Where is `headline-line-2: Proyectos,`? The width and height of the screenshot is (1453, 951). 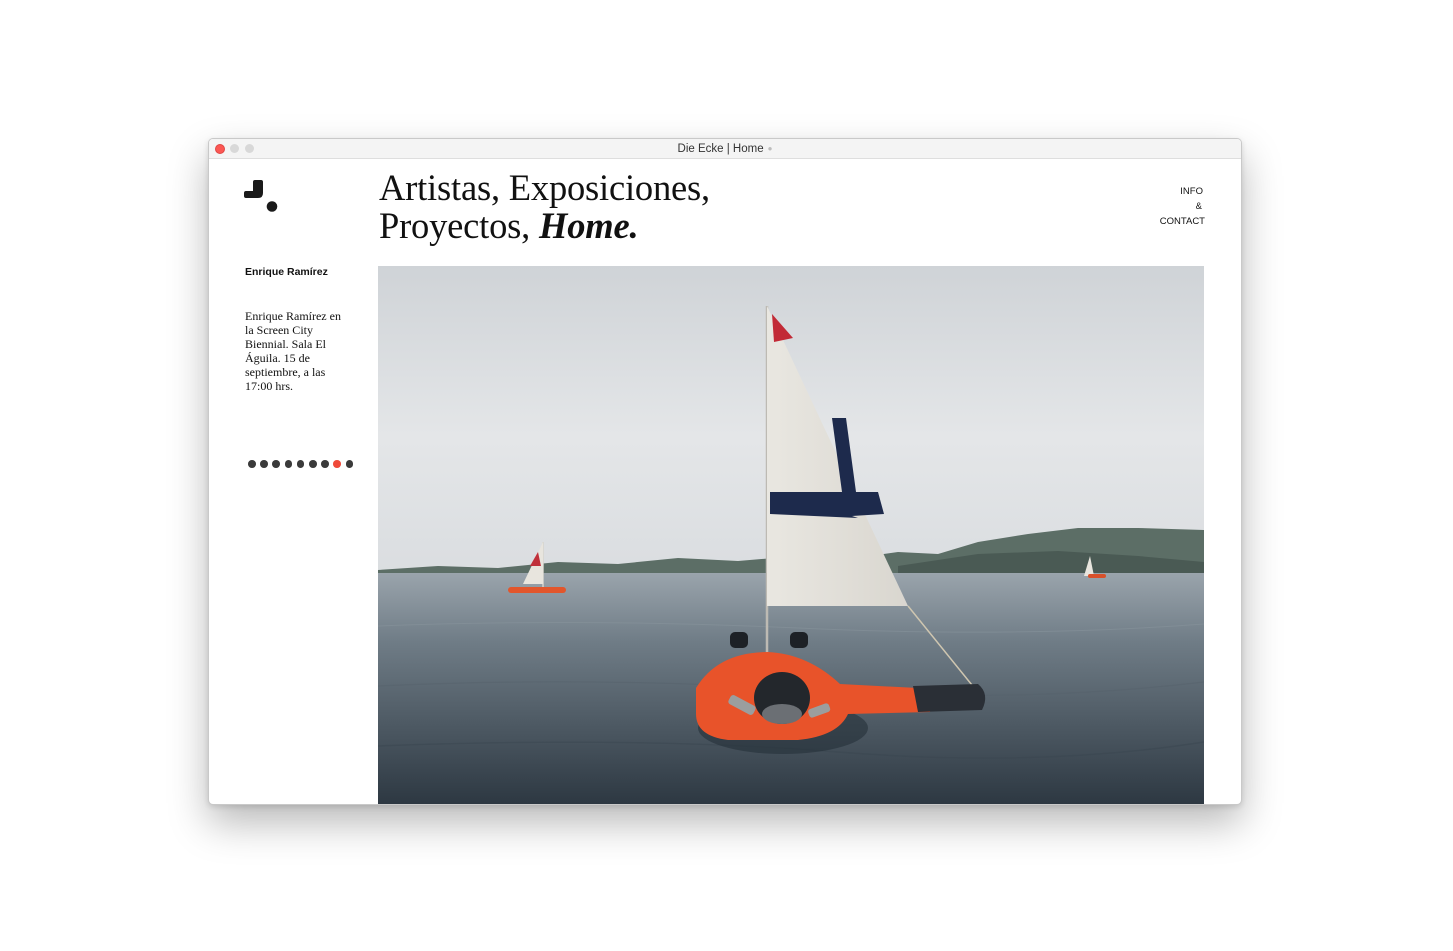
headline-line-2: Proyectos, is located at coordinates (459, 225).